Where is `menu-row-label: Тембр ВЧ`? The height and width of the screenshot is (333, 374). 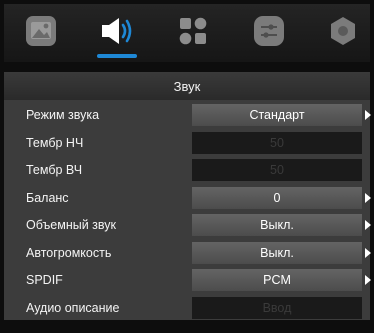
menu-row-label: Тембр ВЧ is located at coordinates (54, 170).